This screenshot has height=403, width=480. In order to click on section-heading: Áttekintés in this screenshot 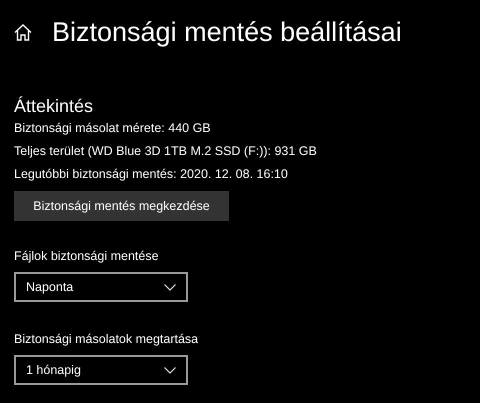, I will do `click(54, 106)`.